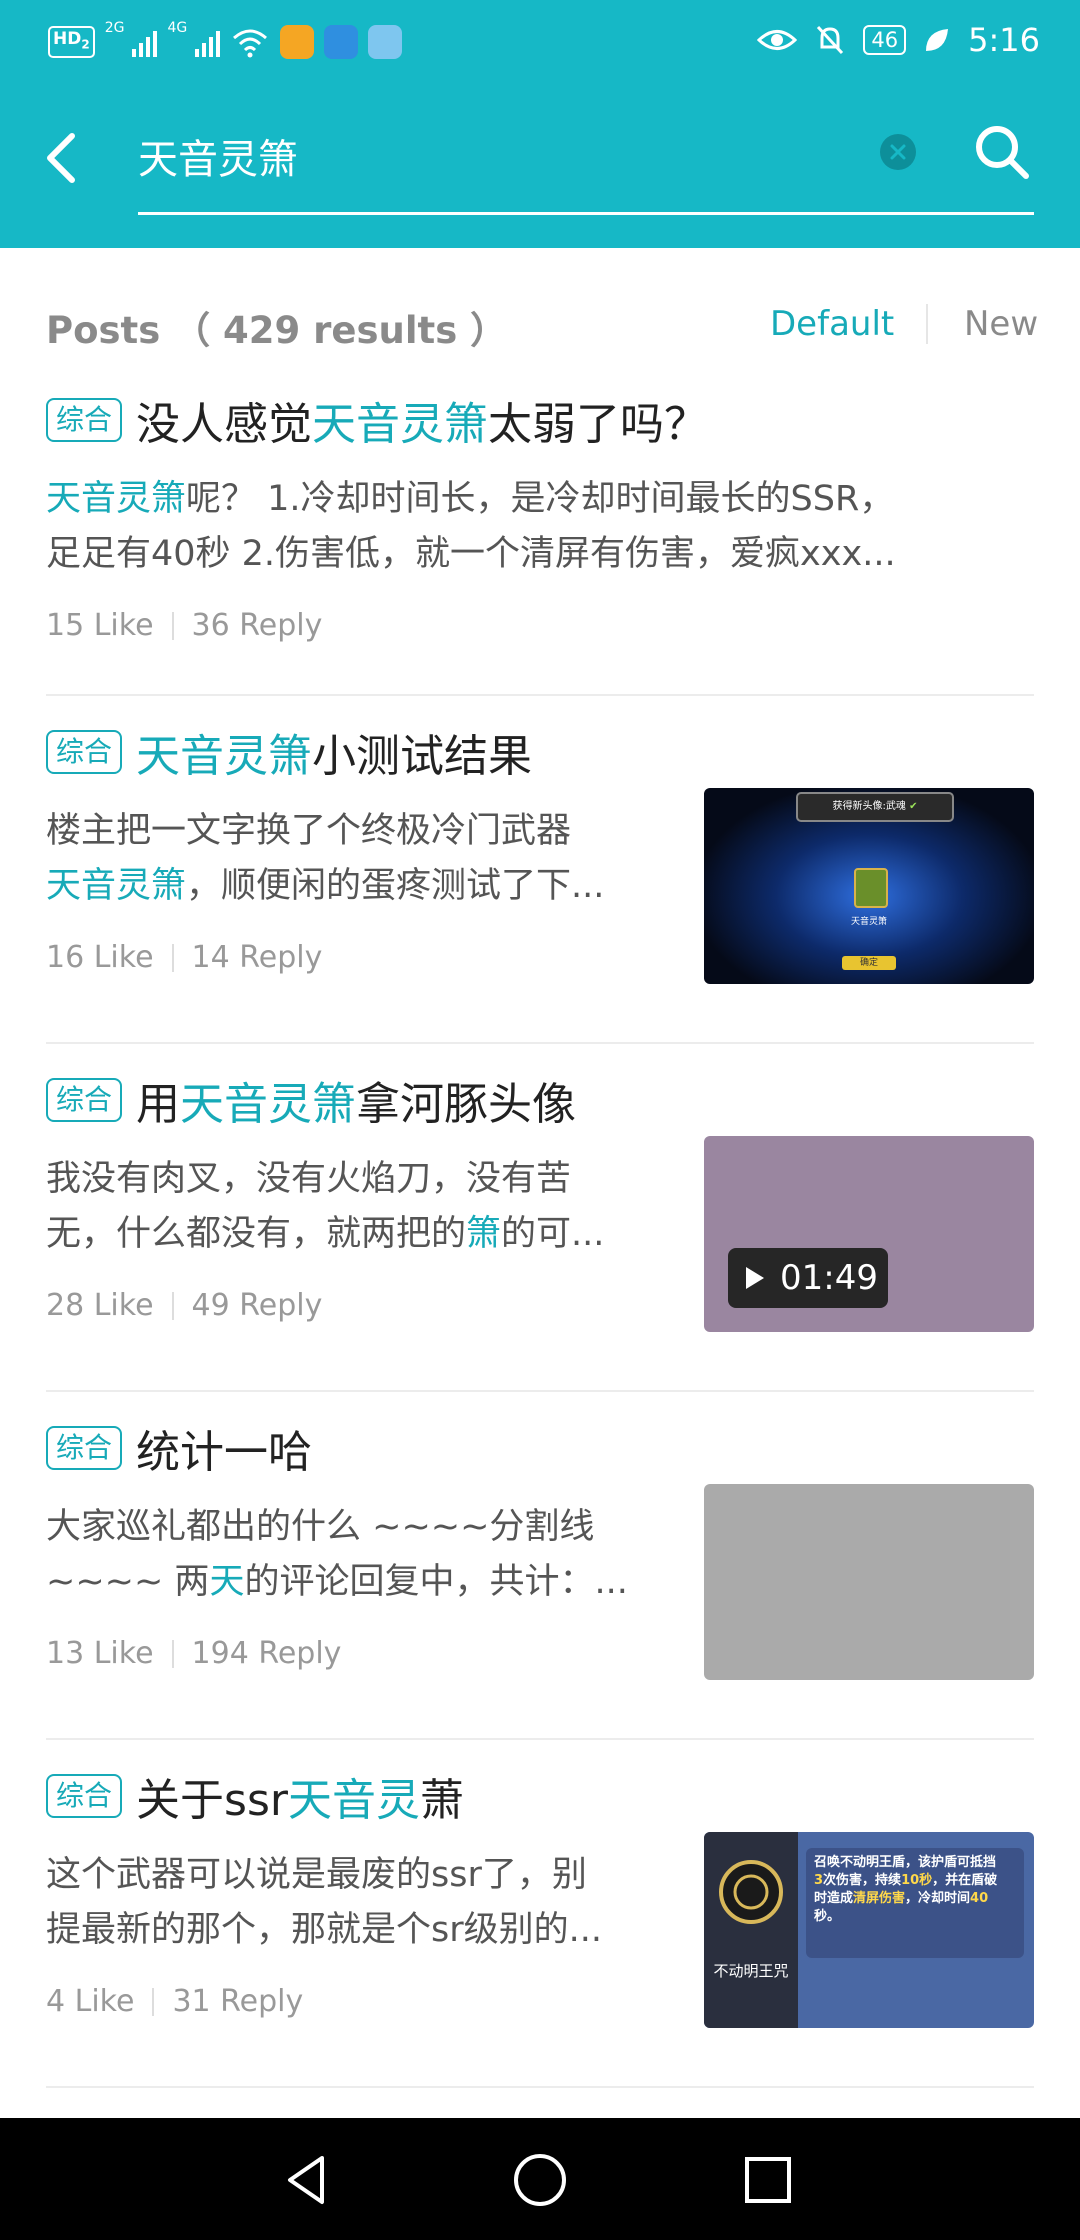  What do you see at coordinates (100, 1305) in the screenshot?
I see `like-count: 28 Like` at bounding box center [100, 1305].